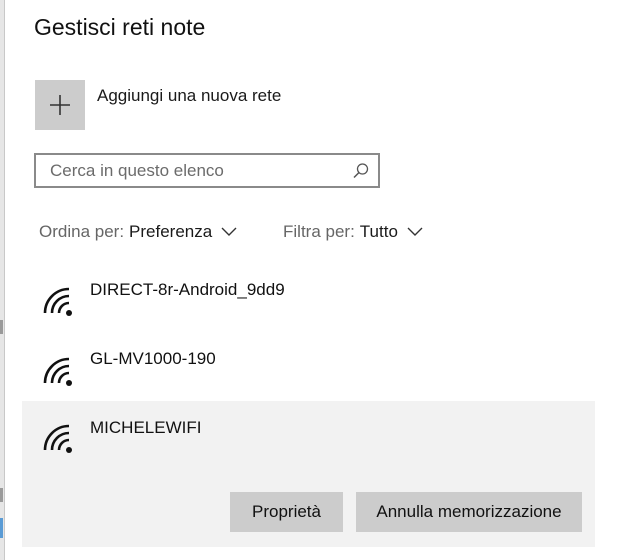 This screenshot has width=618, height=560. Describe the element at coordinates (171, 231) in the screenshot. I see `sort-value: Preferenza` at that location.